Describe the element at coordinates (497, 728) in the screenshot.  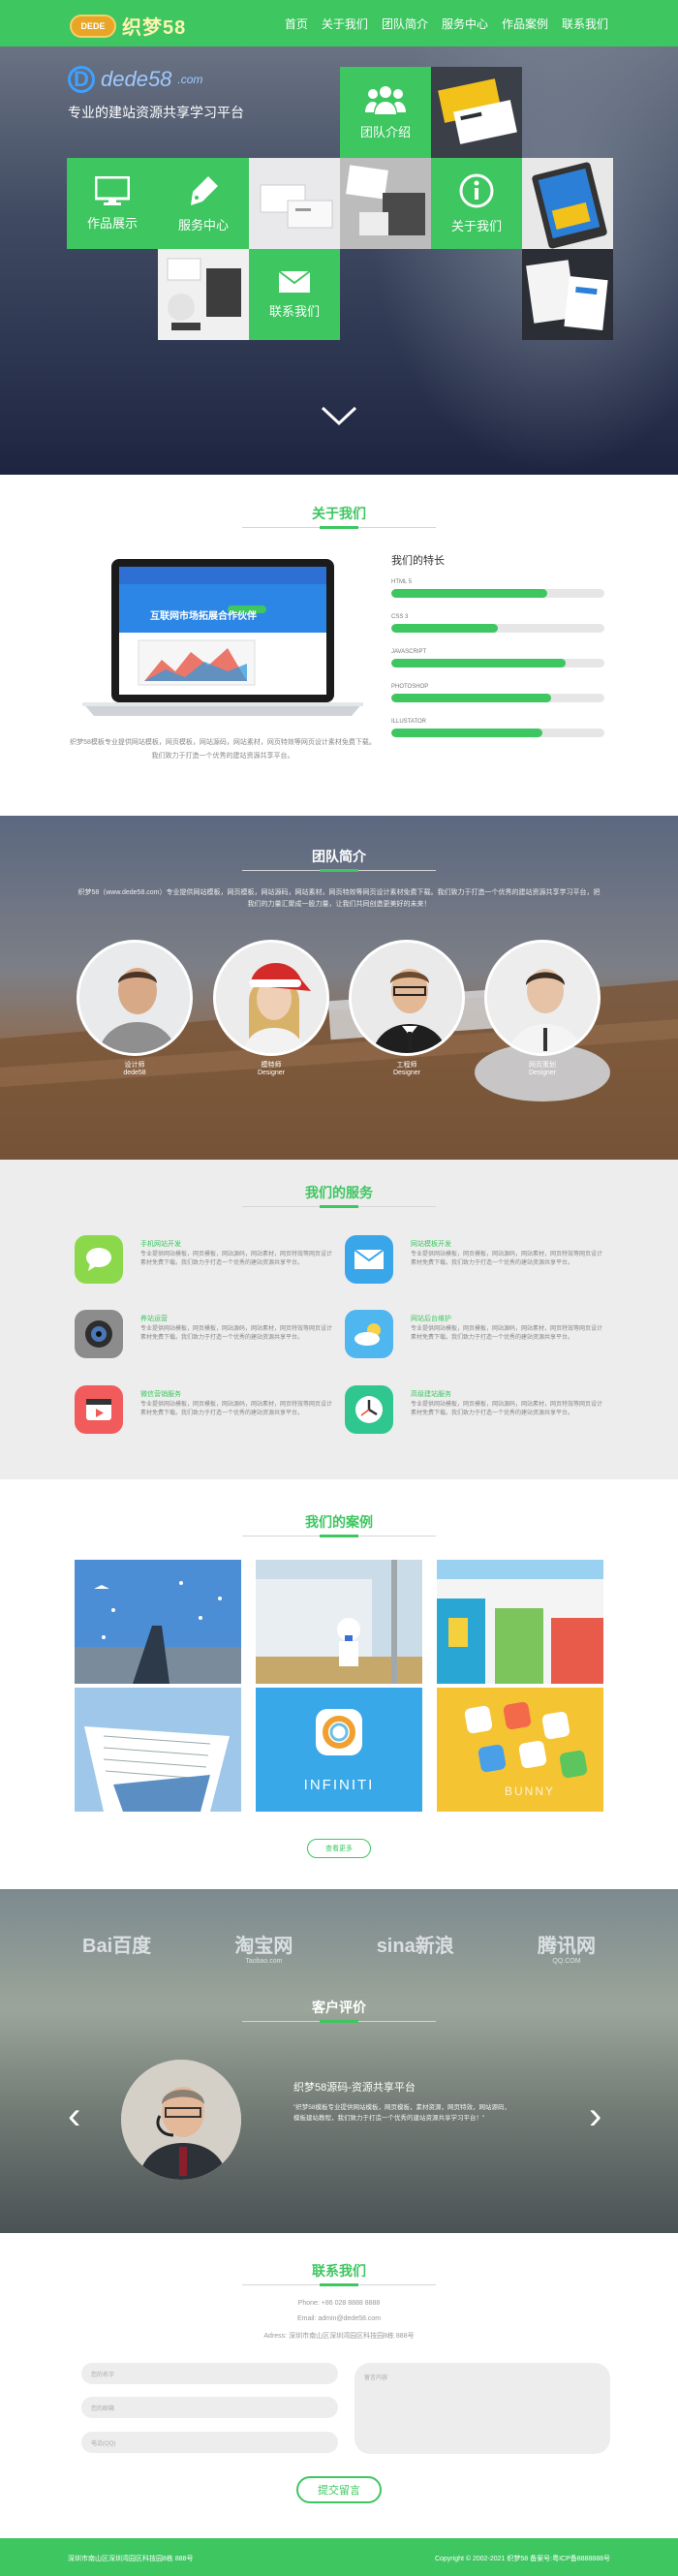
I see `skill-illustrator: ILLUSTATOR` at that location.